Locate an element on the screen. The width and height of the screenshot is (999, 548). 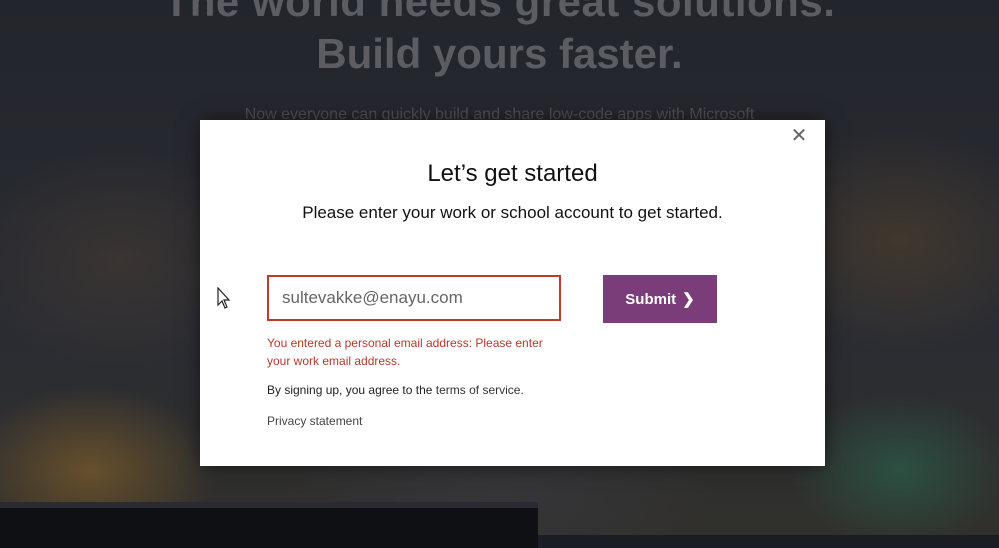
mouse-pointer-icon is located at coordinates (224, 298).